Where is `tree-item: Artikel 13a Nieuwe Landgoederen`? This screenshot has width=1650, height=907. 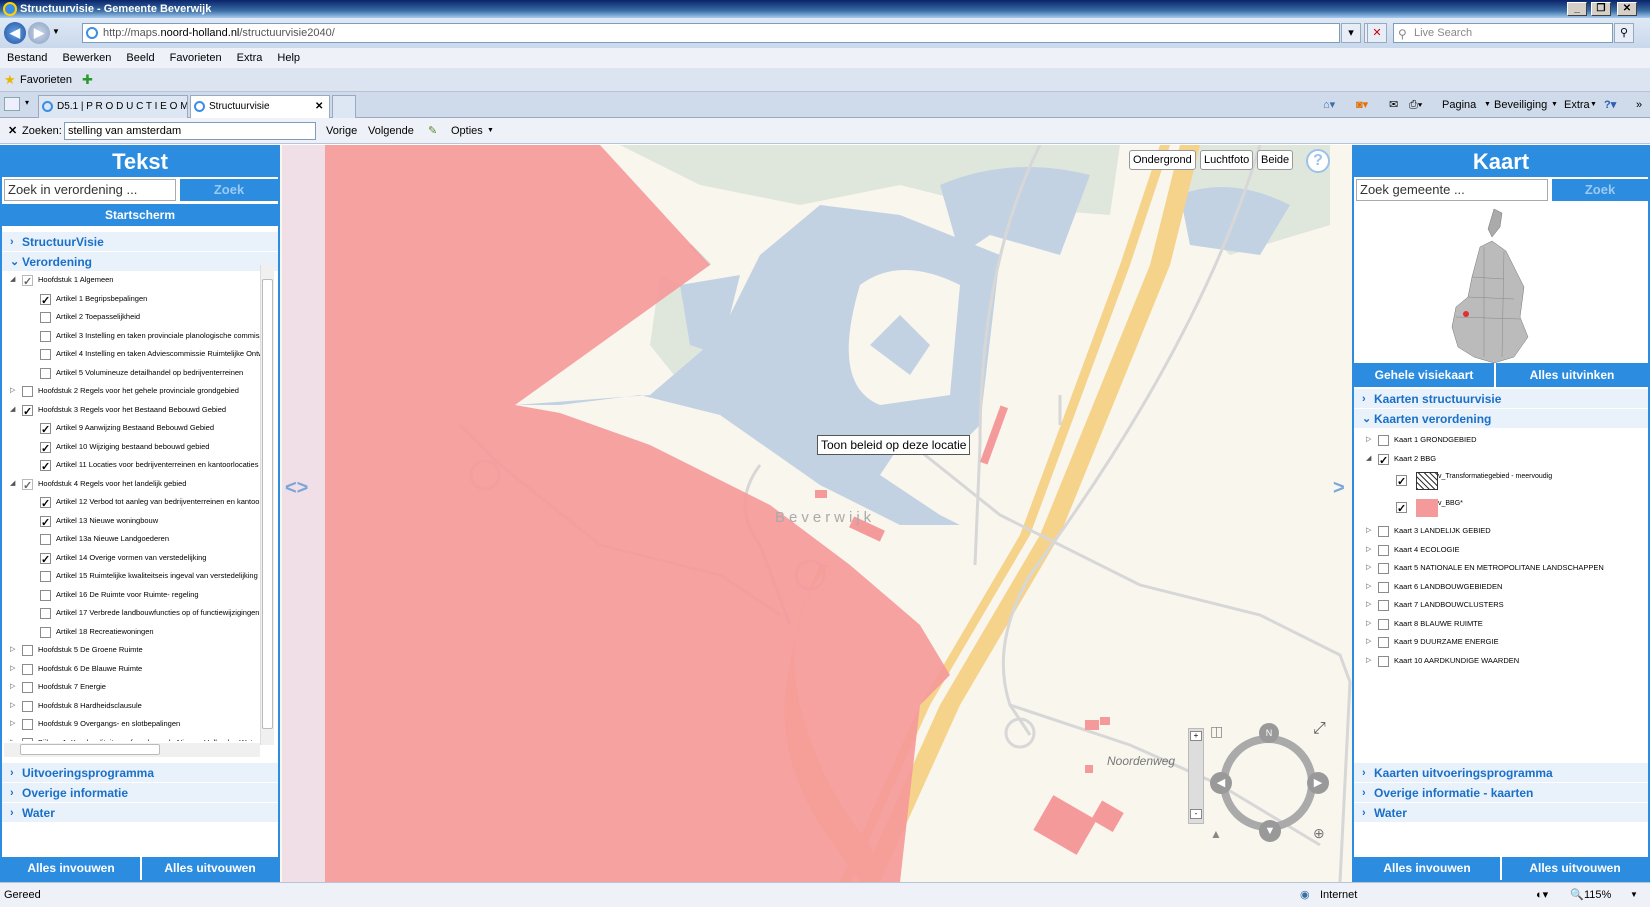
tree-item: Artikel 13a Nieuwe Landgoederen is located at coordinates (139, 539).